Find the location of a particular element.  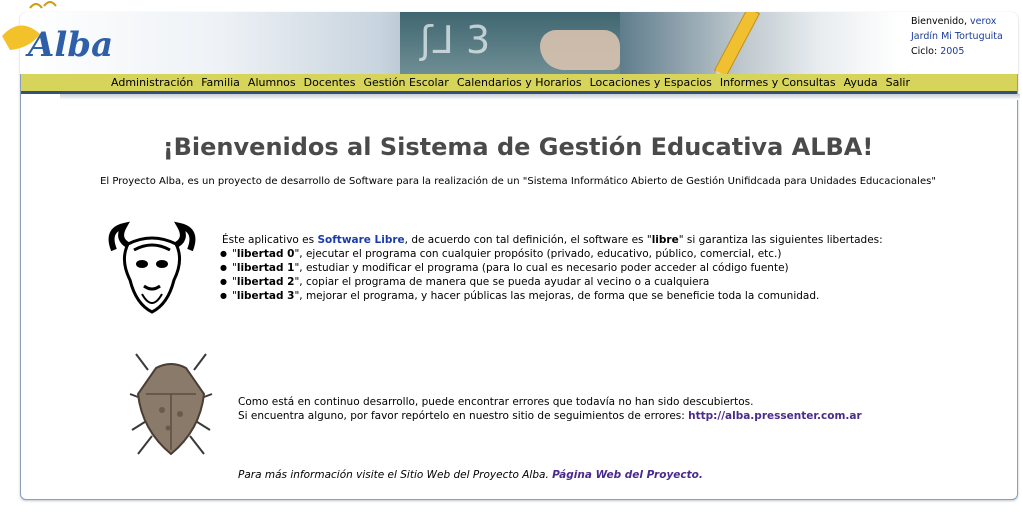

menu-item-informes: Informes y Consultas is located at coordinates (778, 82).